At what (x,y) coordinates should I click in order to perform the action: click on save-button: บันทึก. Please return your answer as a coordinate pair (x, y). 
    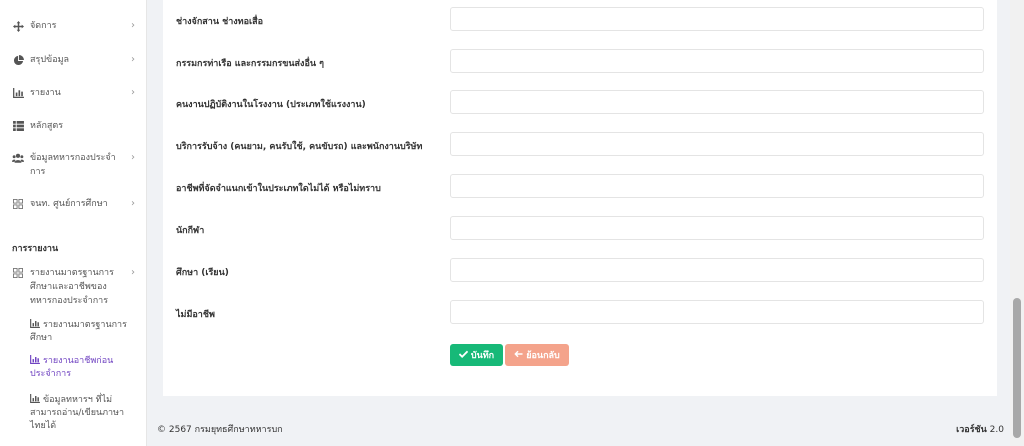
    Looking at the image, I should click on (476, 355).